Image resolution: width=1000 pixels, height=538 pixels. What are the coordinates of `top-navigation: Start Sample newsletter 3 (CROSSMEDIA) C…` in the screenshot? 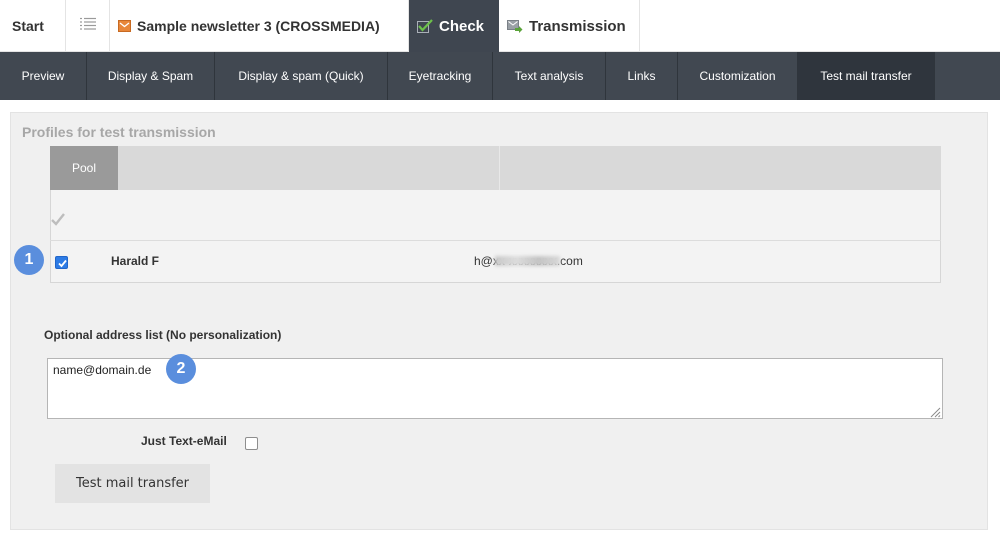 It's located at (500, 26).